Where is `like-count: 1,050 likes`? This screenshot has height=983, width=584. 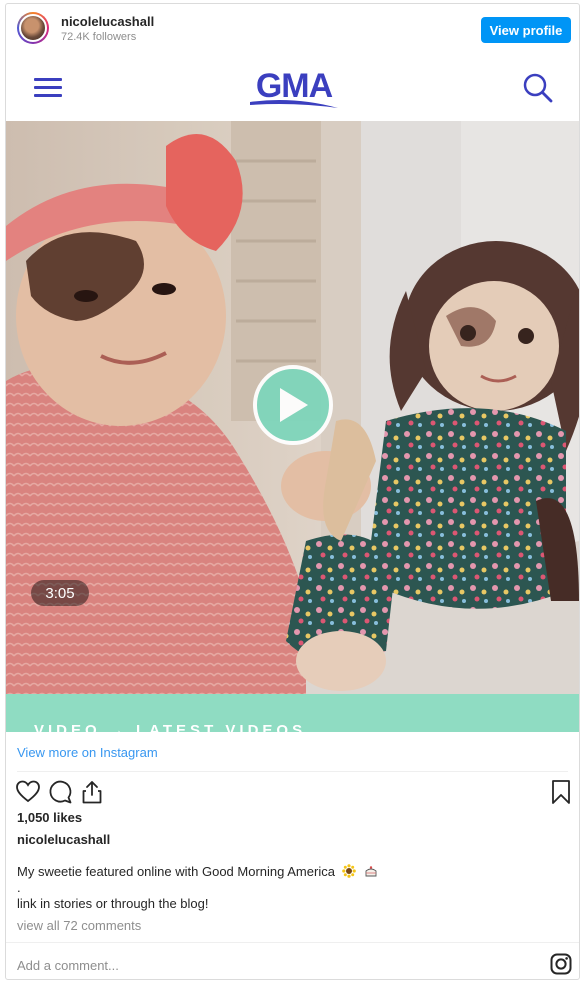
like-count: 1,050 likes is located at coordinates (49, 817).